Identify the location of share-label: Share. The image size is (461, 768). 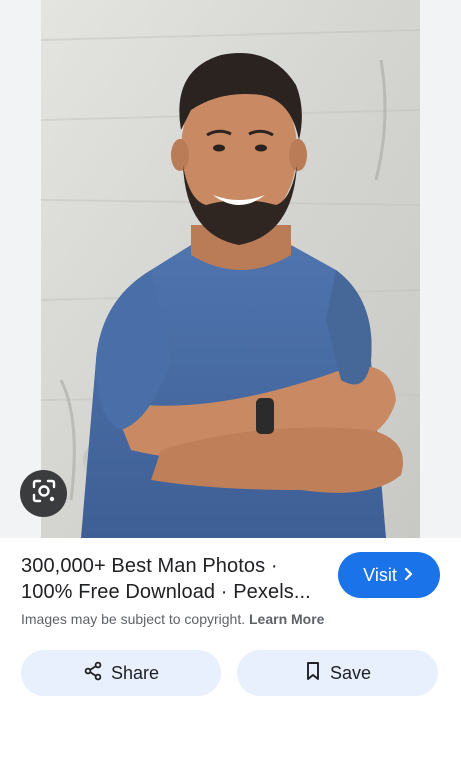
(135, 672).